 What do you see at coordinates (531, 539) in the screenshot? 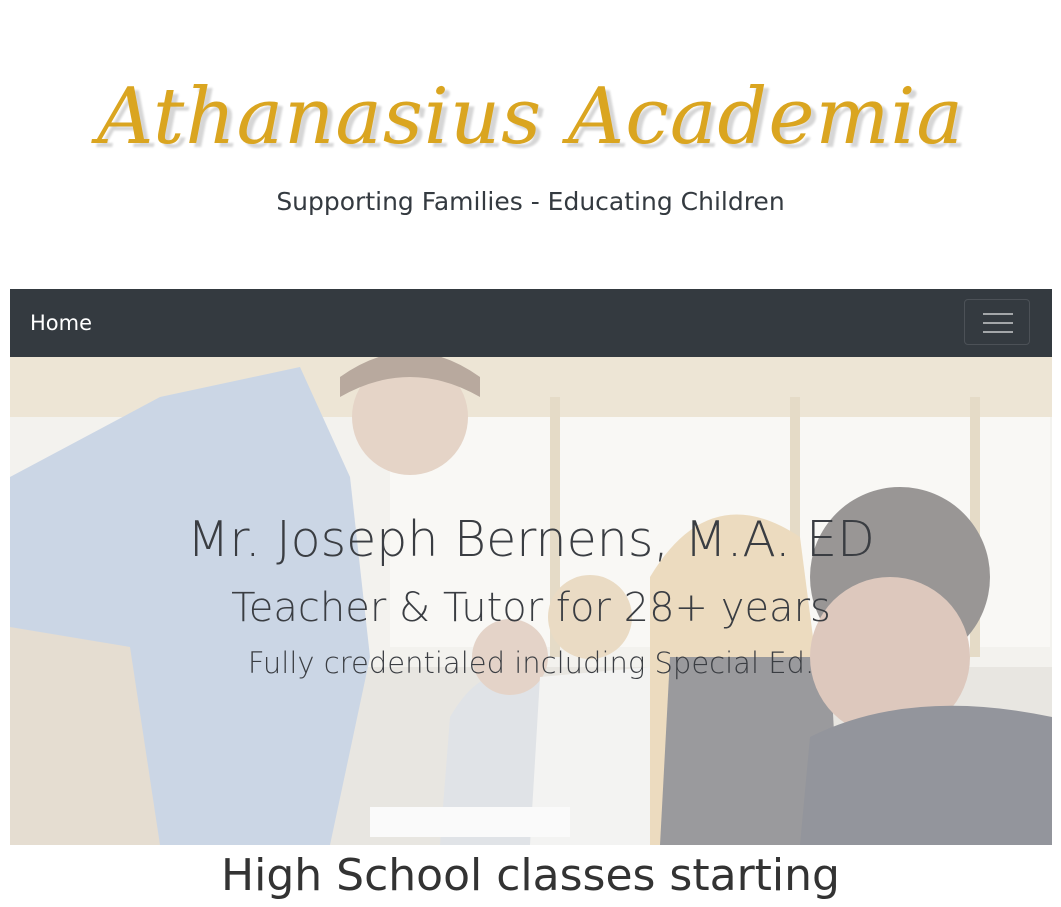
I see `hero-teacher-name: Mr. Joseph Bernens, M.A. ED` at bounding box center [531, 539].